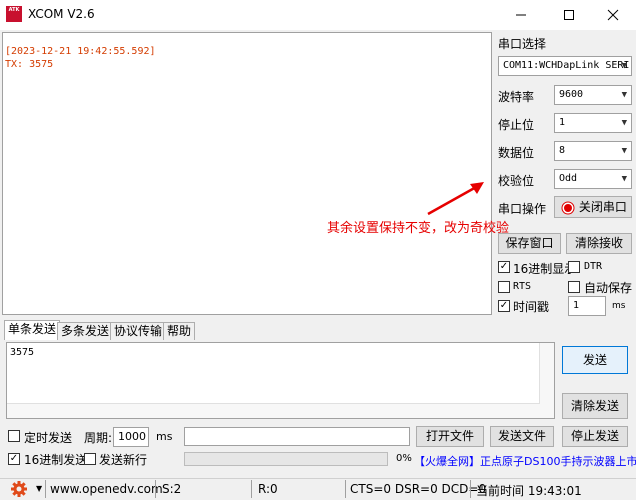  Describe the element at coordinates (595, 360) in the screenshot. I see `send-button: 发送` at that location.